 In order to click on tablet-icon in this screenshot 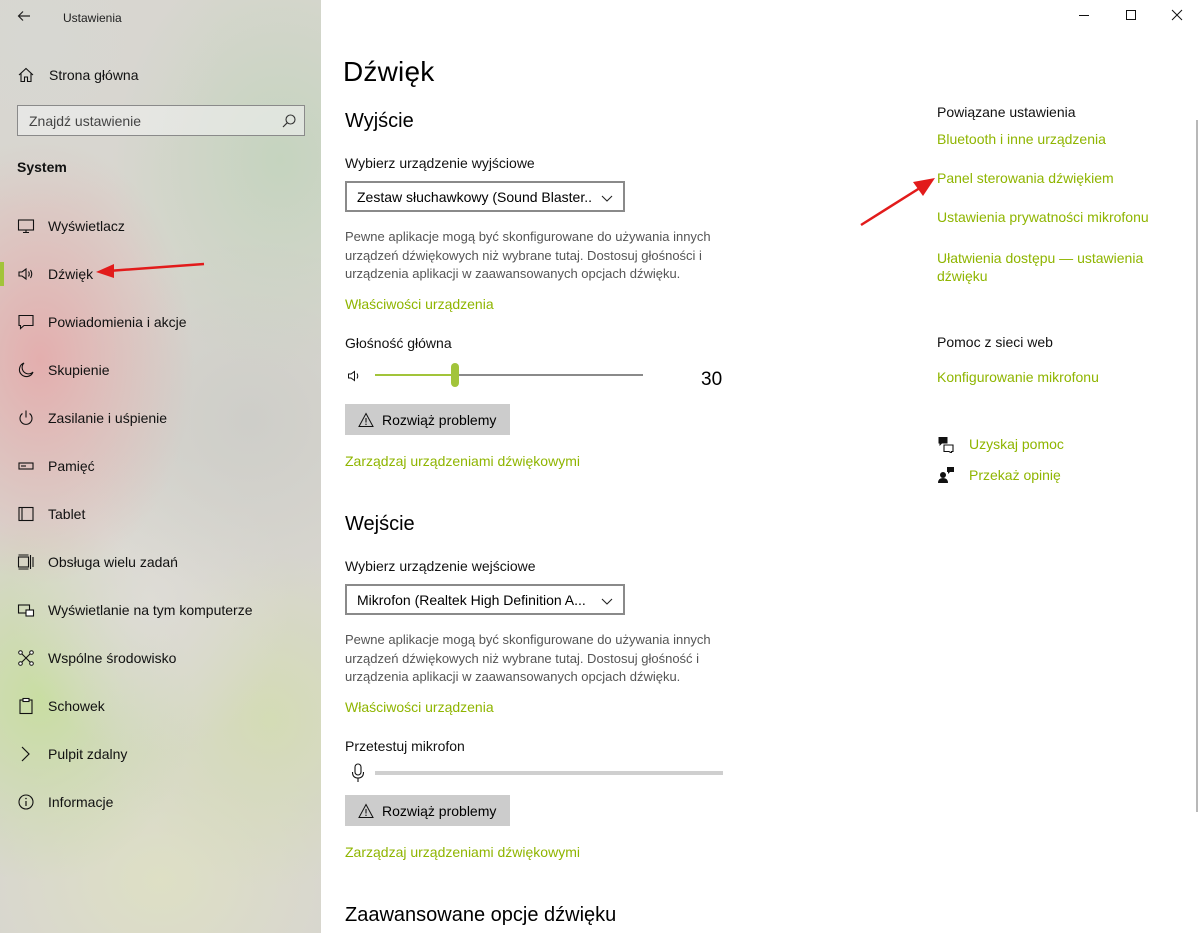, I will do `click(26, 514)`.